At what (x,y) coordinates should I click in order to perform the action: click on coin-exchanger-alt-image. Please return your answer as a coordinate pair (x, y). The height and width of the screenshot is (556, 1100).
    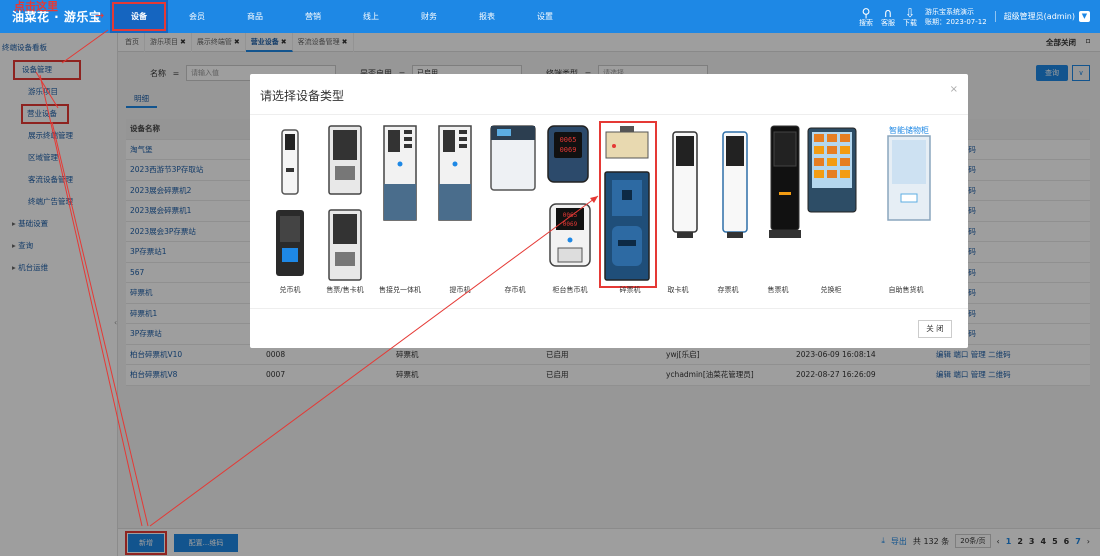
    Looking at the image, I should click on (290, 243).